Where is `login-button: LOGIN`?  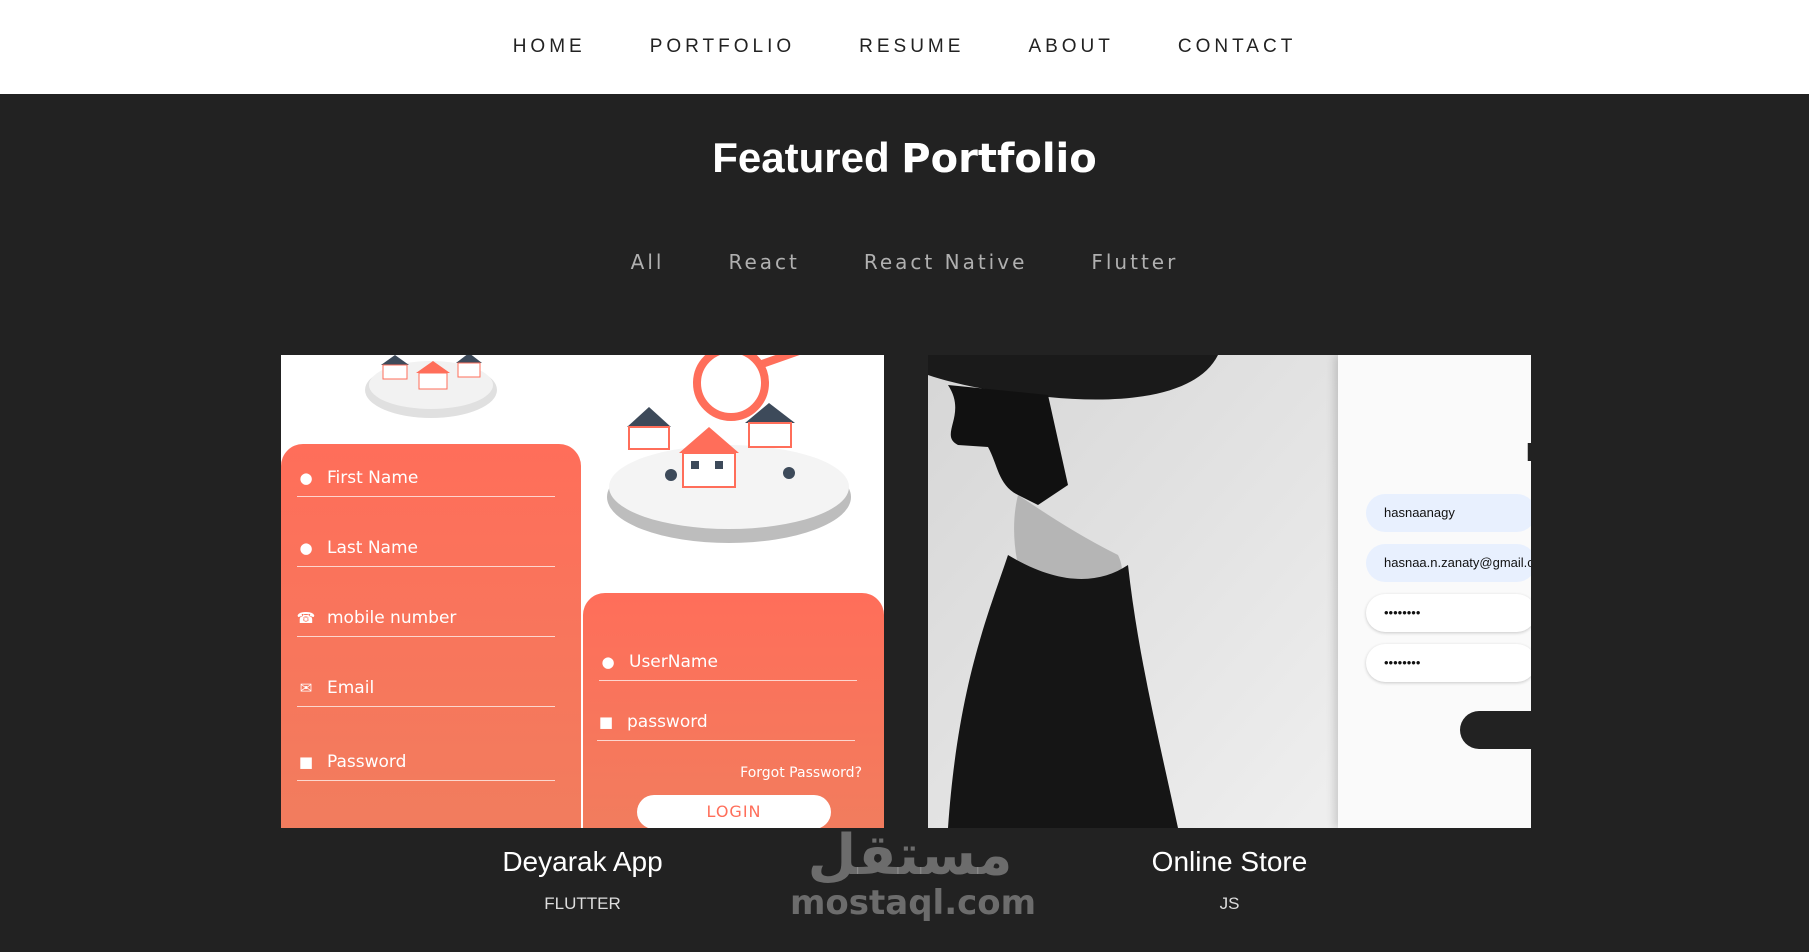 login-button: LOGIN is located at coordinates (734, 811).